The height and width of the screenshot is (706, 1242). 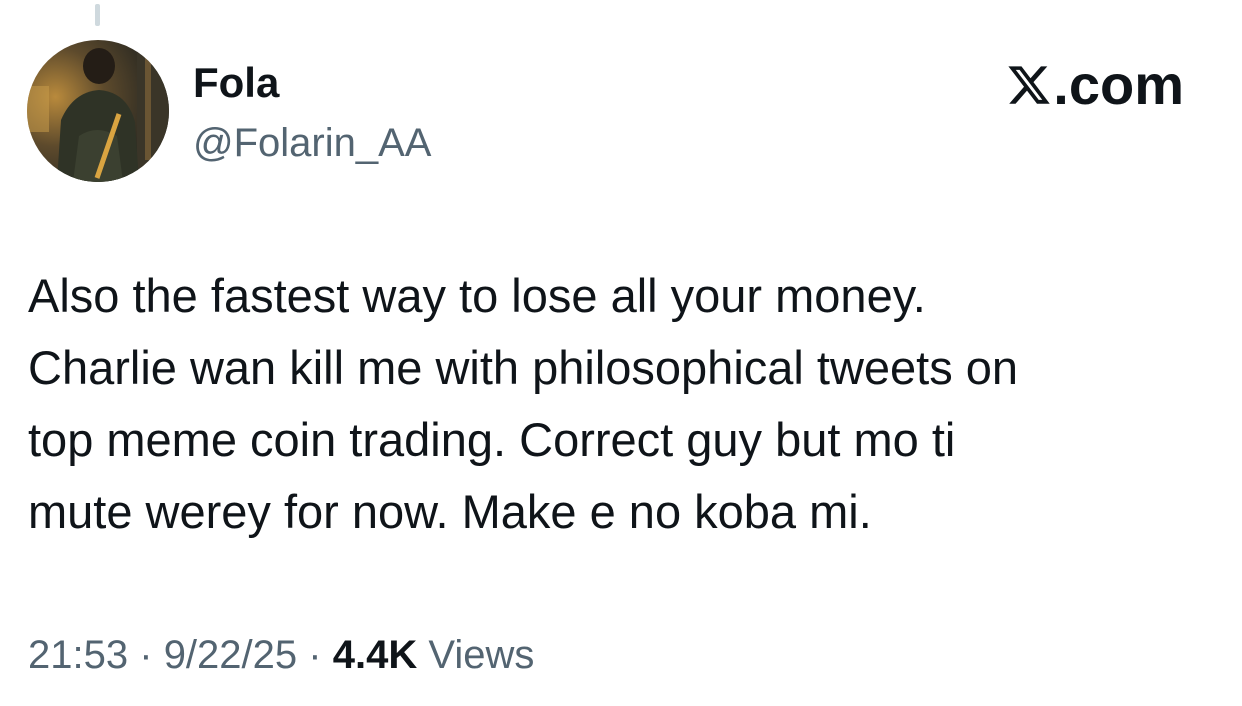 I want to click on view-count: 4.4K, so click(x=375, y=655).